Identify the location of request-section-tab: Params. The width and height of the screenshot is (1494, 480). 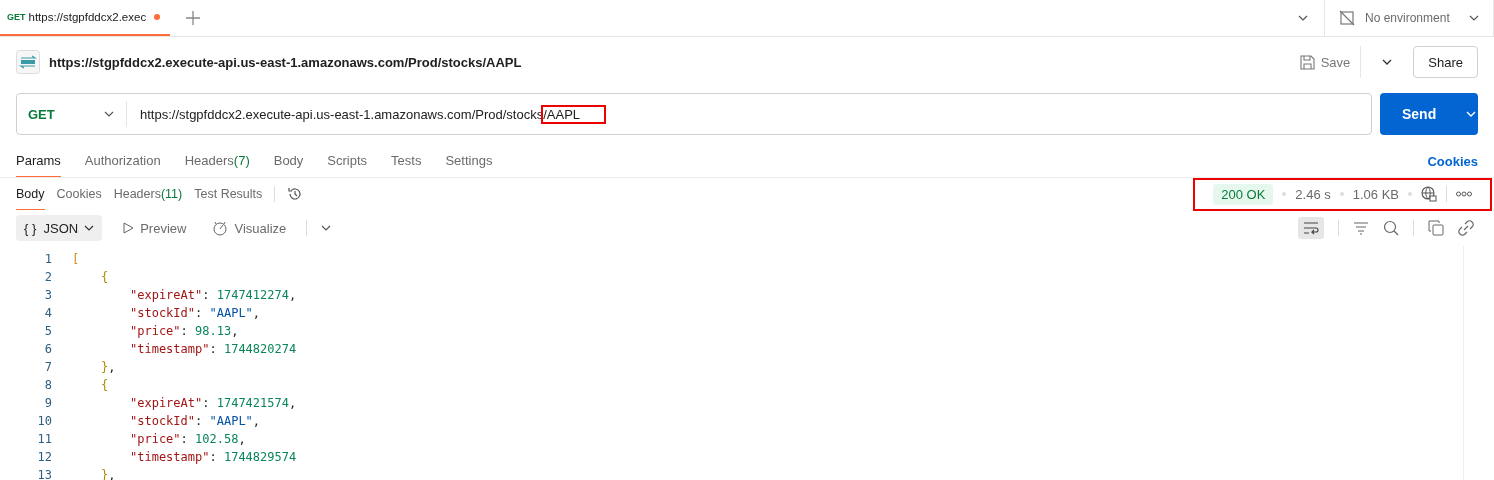
(38, 161).